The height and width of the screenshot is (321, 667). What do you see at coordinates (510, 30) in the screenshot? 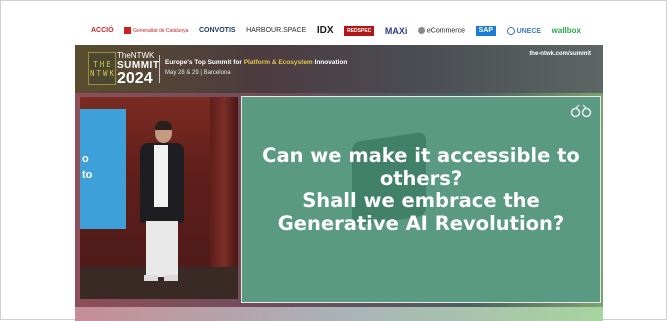
I see `un-emblem-icon` at bounding box center [510, 30].